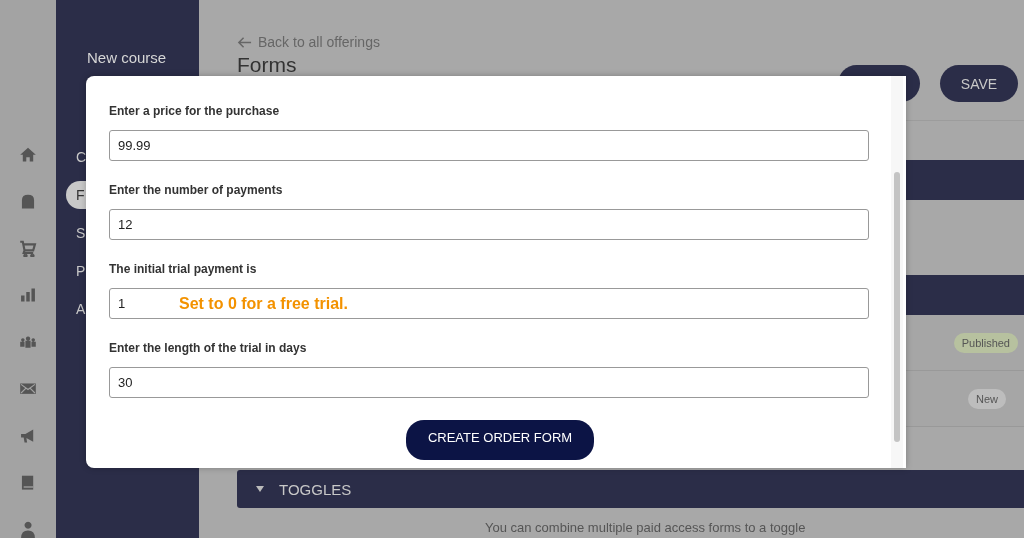 This screenshot has width=1024, height=538. What do you see at coordinates (987, 398) in the screenshot?
I see `status-badge: New` at bounding box center [987, 398].